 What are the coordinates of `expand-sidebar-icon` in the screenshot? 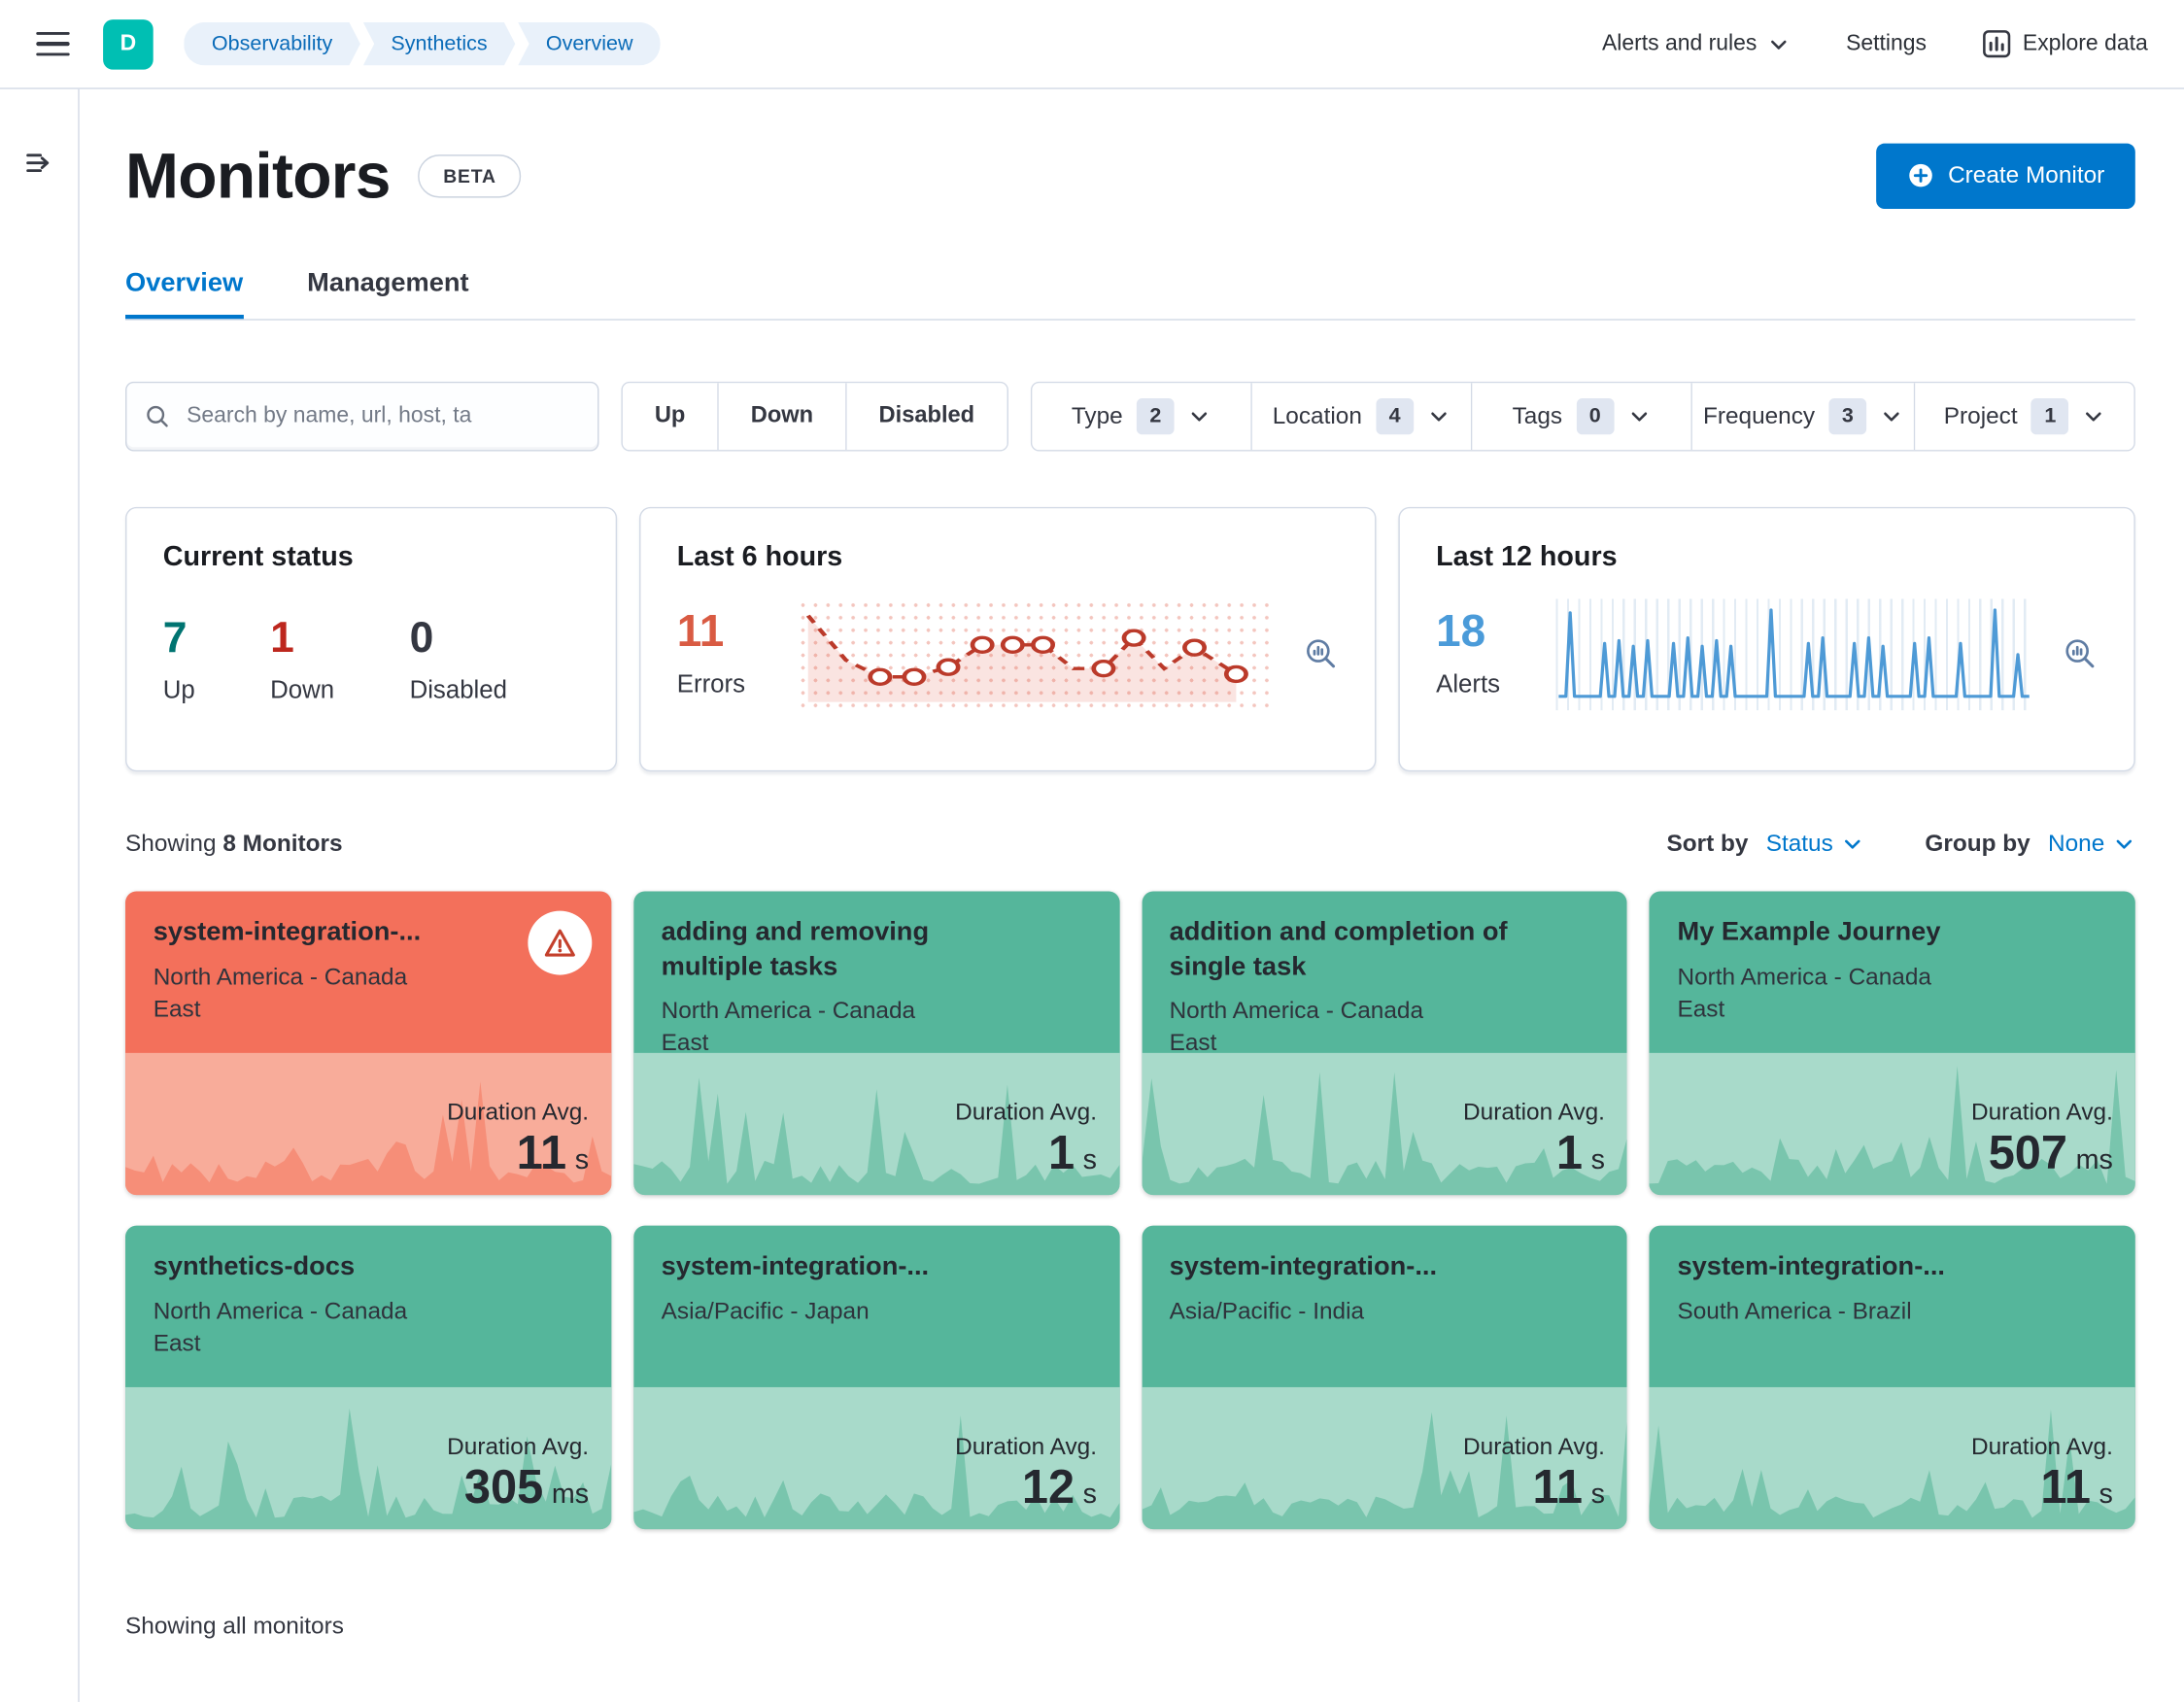 It's located at (38, 163).